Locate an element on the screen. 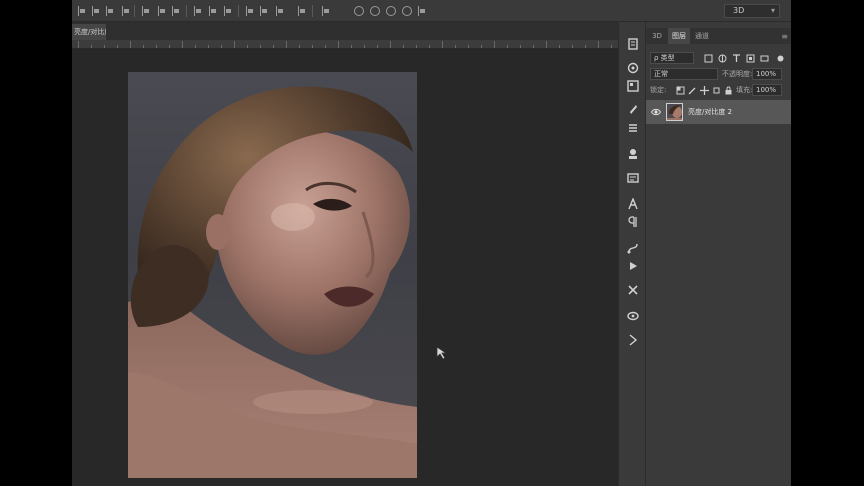 Image resolution: width=864 pixels, height=486 pixels. swatches-icon is located at coordinates (633, 86).